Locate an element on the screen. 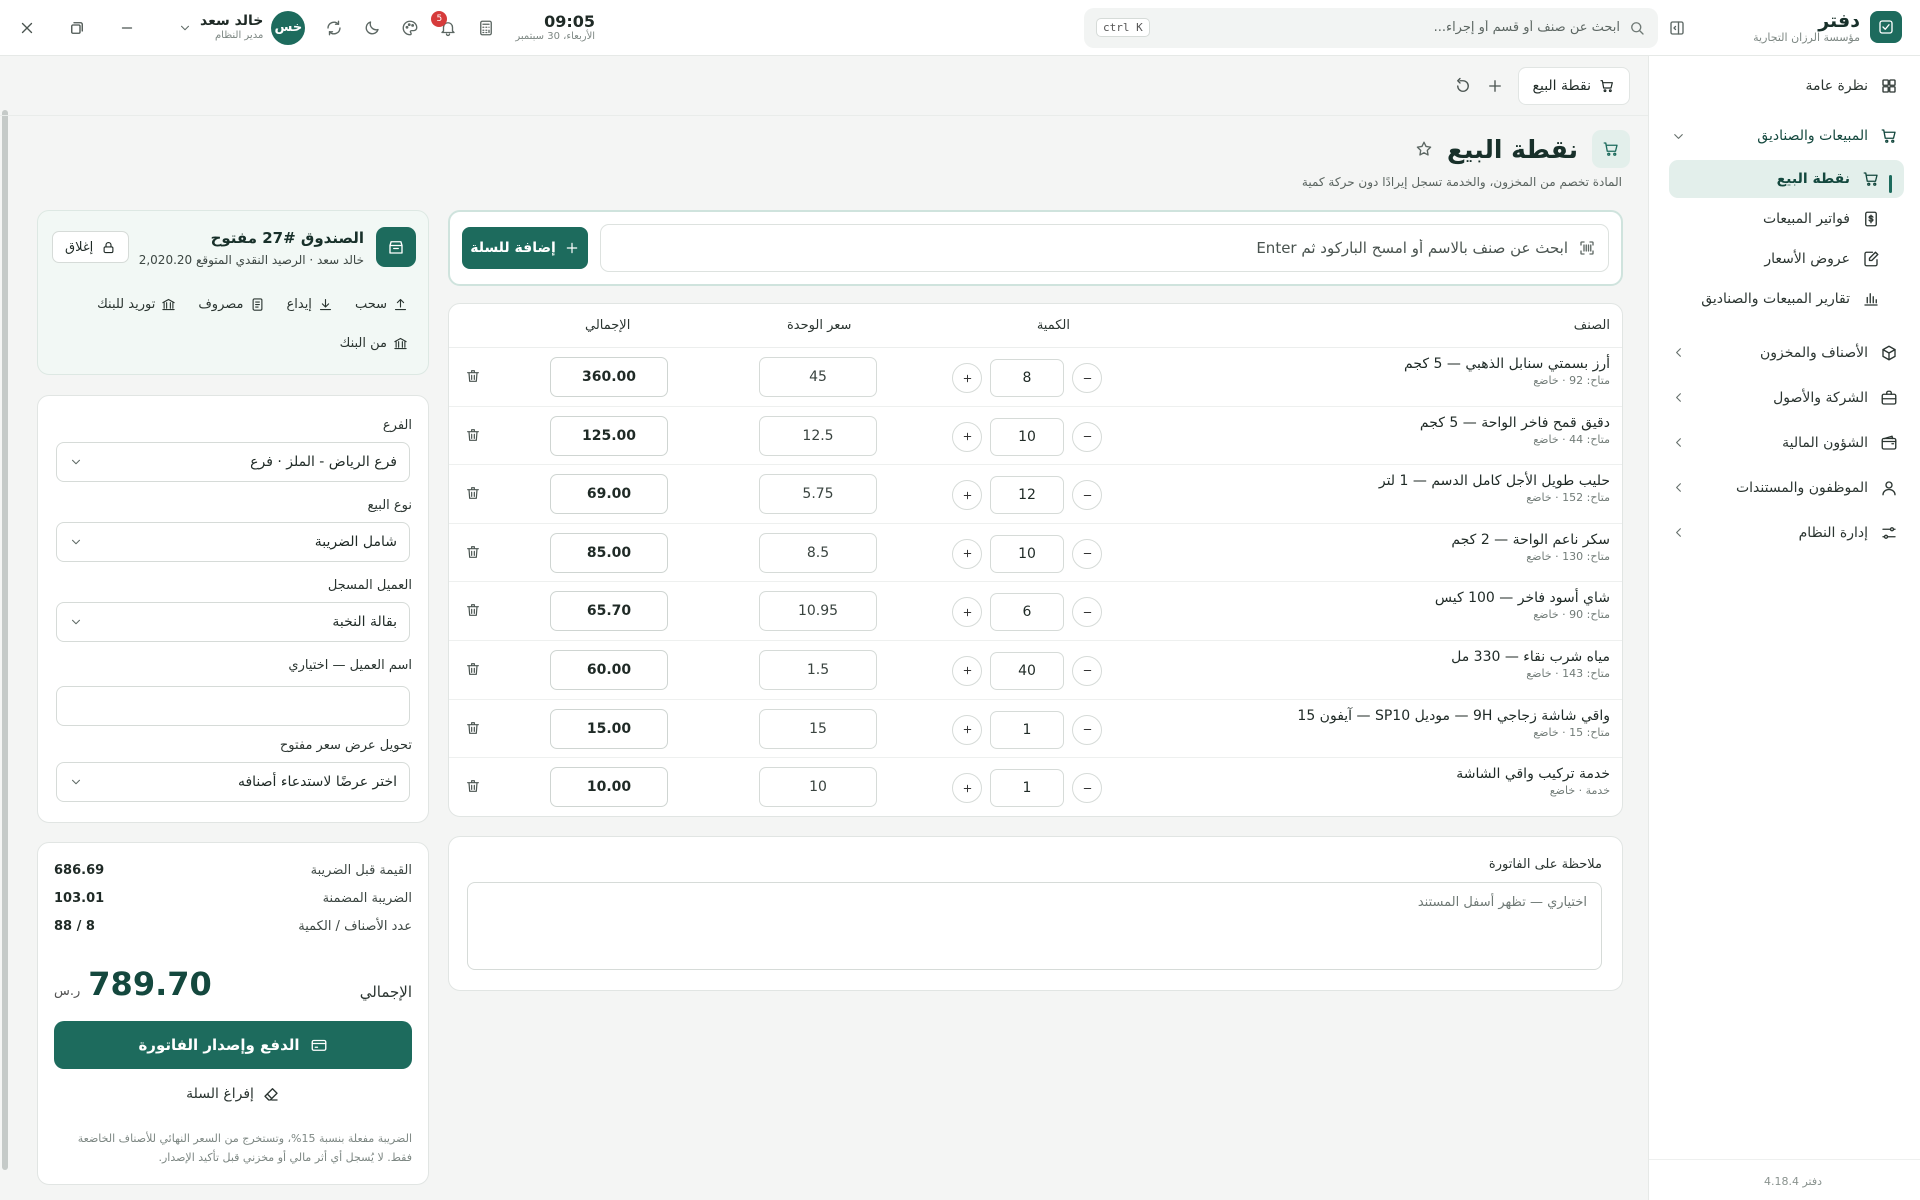 This screenshot has width=1920, height=1200. star-icon is located at coordinates (1424, 149).